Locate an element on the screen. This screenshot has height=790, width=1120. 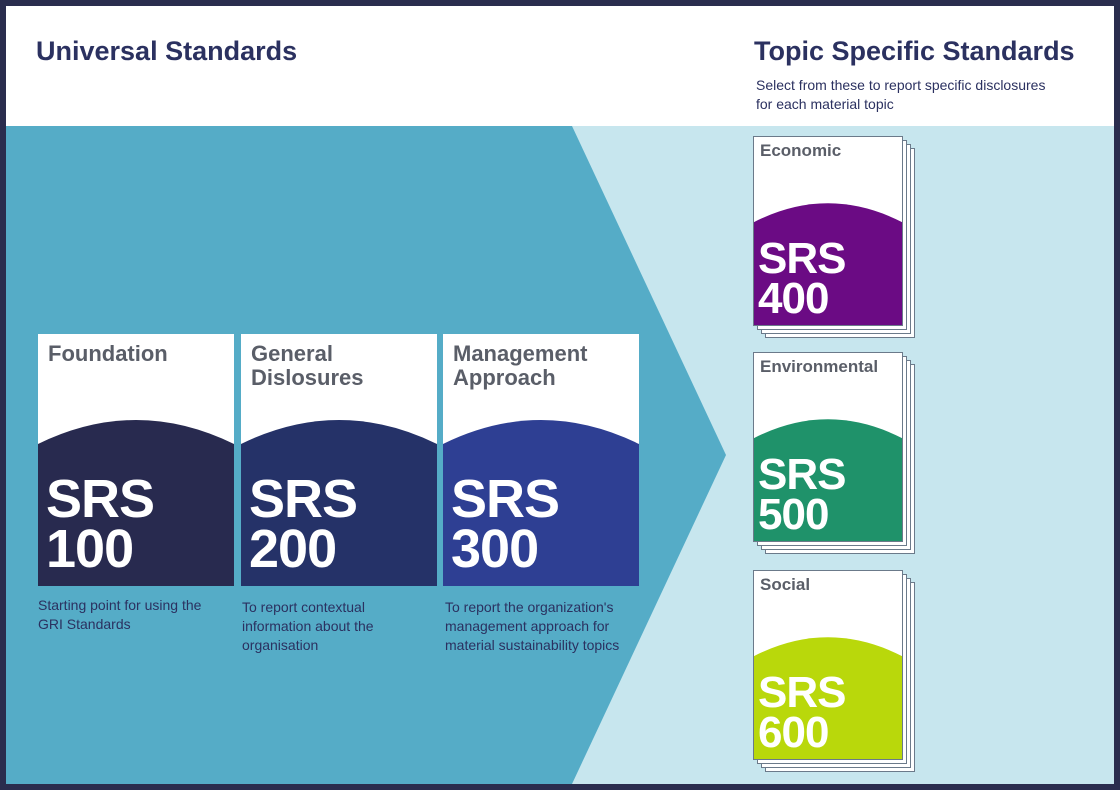
srs-label: SRS 300 is located at coordinates (505, 524).